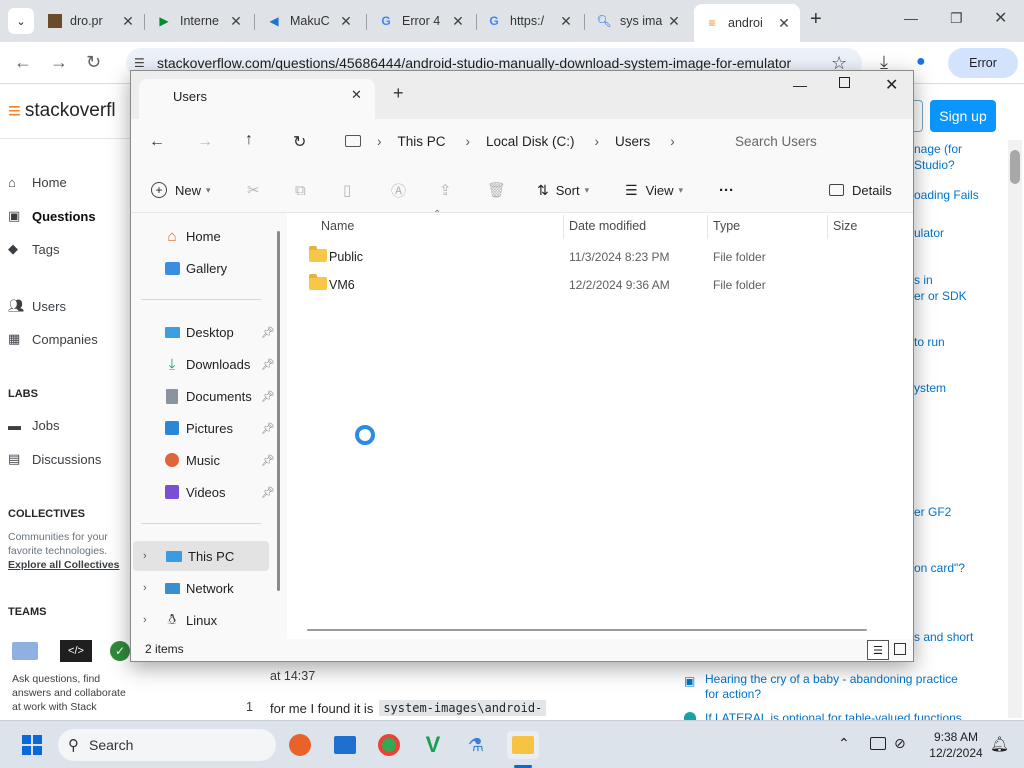 Image resolution: width=1024 pixels, height=768 pixels. I want to click on so-nav-home: ⌂ Home, so click(37, 182).